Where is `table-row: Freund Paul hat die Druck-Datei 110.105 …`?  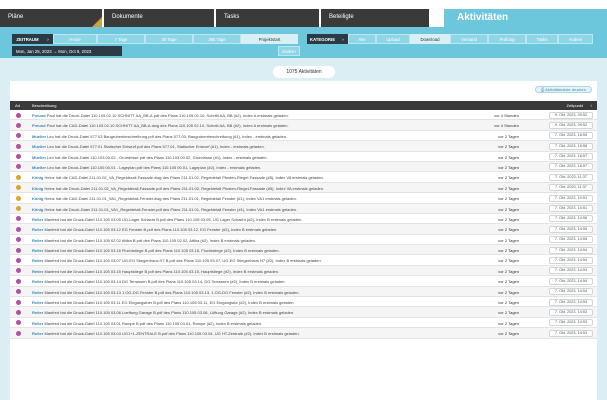
table-row: Freund Paul hat die Druck-Datei 110.105 … is located at coordinates (303, 115).